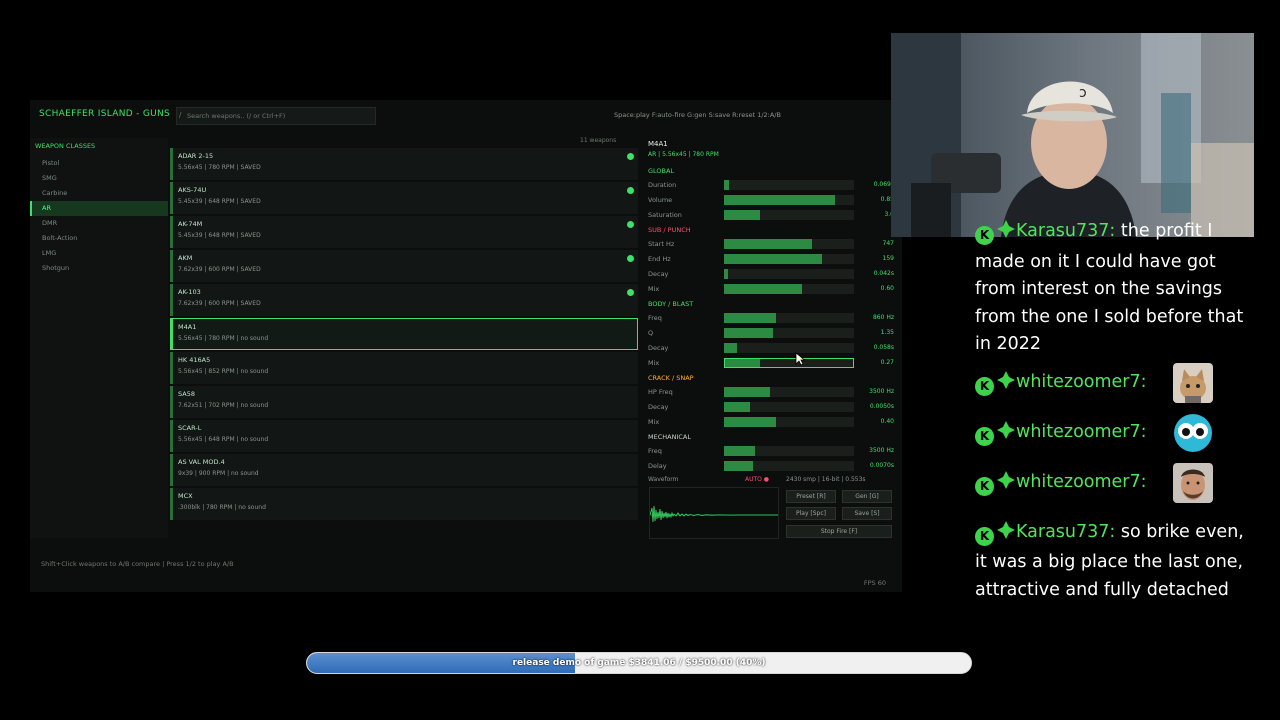 The image size is (1280, 720). Describe the element at coordinates (189, 292) in the screenshot. I see `weapon-name: AK-103` at that location.